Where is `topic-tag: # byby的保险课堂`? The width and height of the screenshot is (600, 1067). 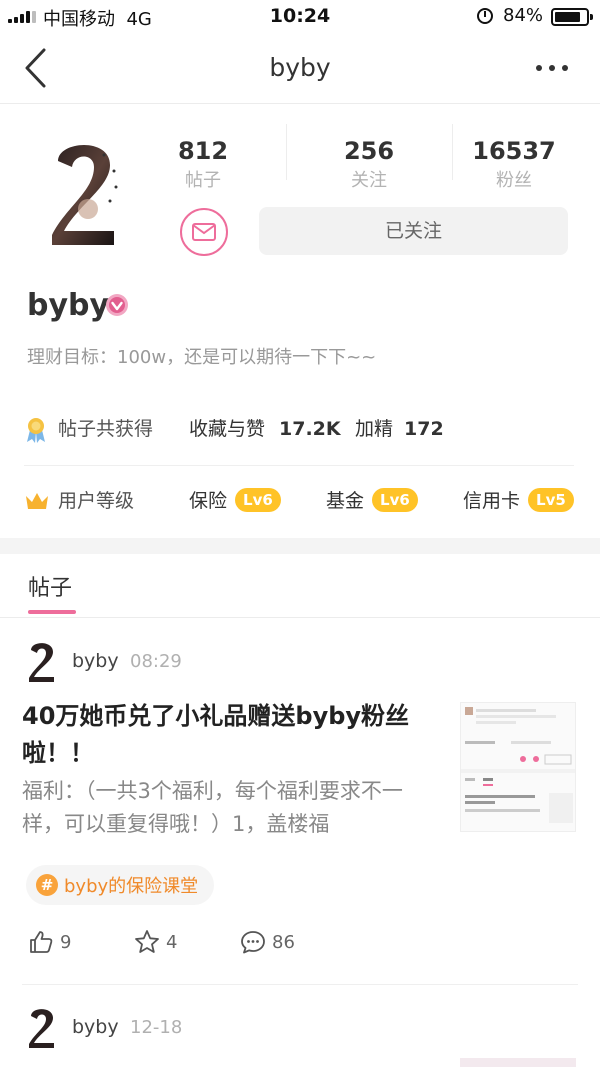 topic-tag: # byby的保险课堂 is located at coordinates (120, 885).